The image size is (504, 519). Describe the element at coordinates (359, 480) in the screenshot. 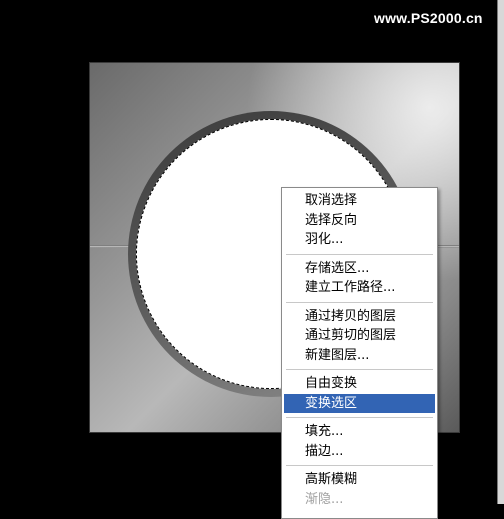

I see `menu-item-gaussian-blur: 高斯模糊` at that location.